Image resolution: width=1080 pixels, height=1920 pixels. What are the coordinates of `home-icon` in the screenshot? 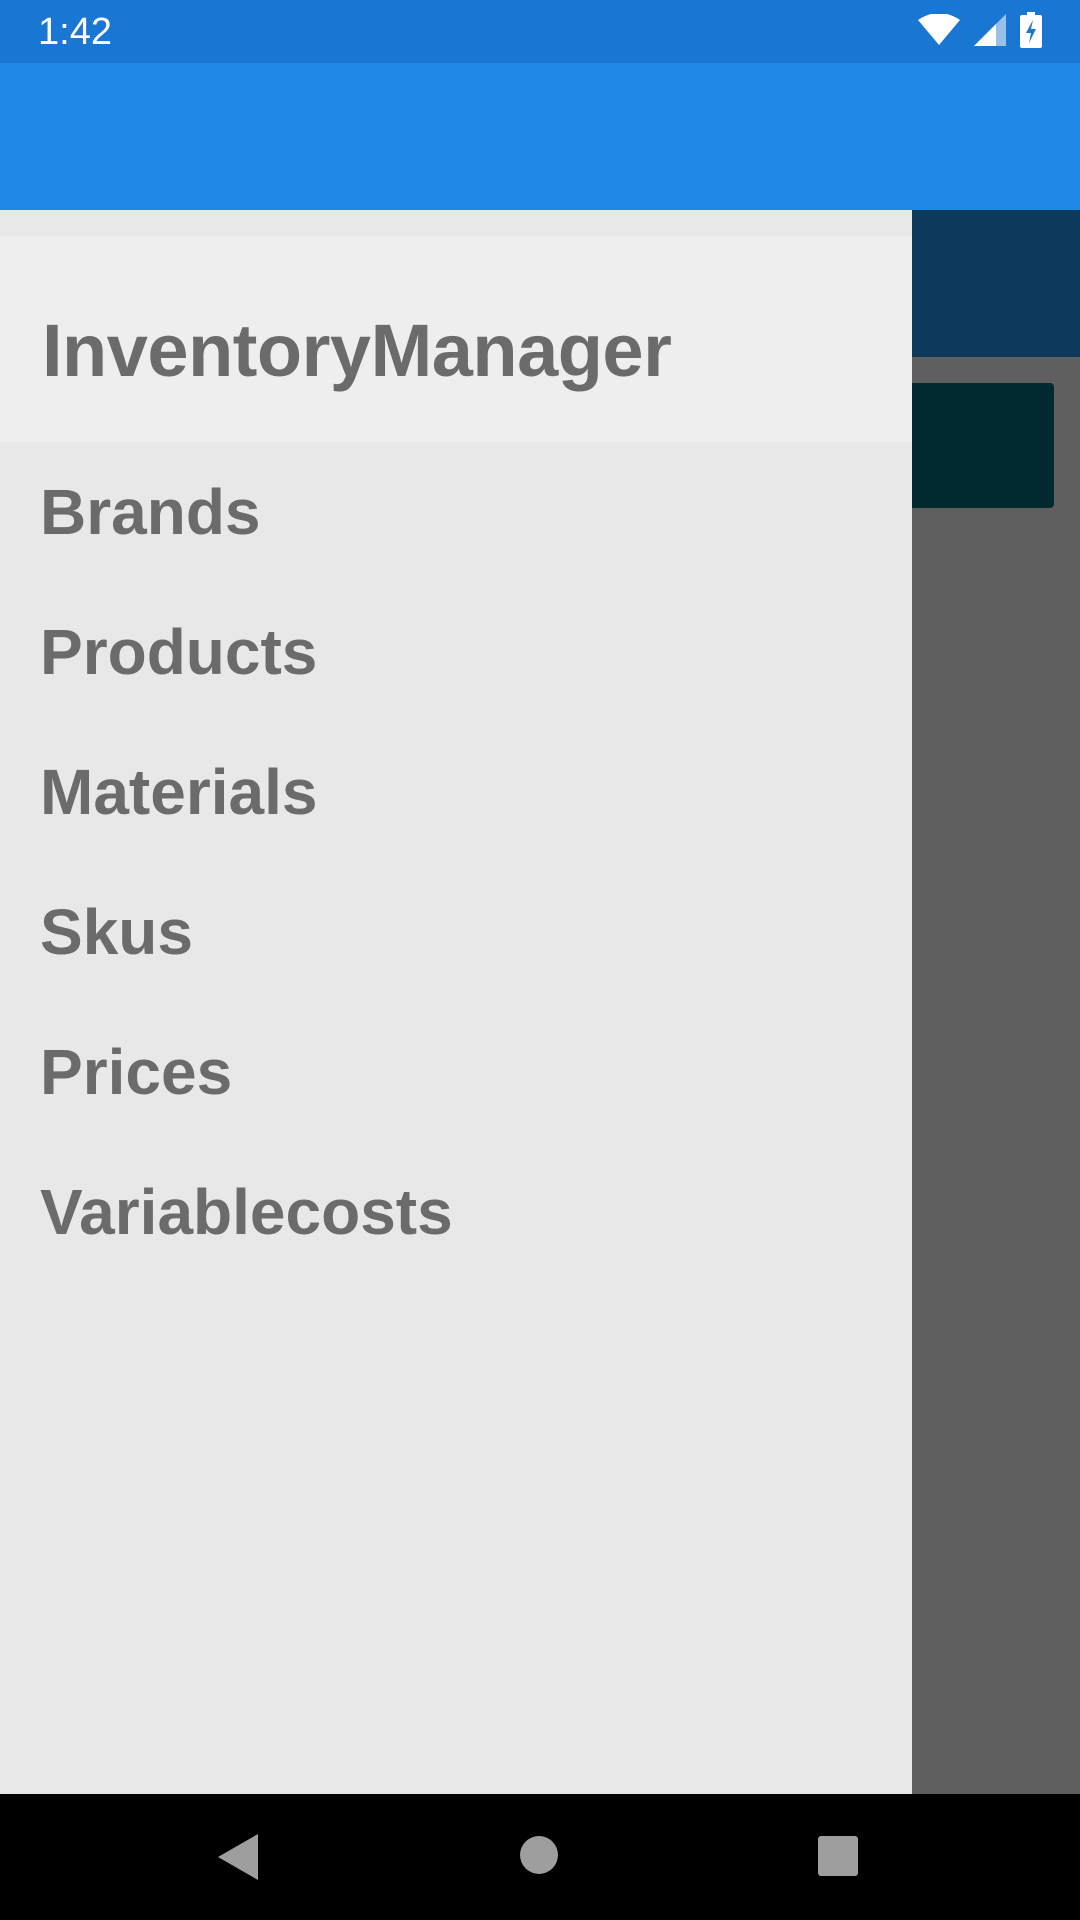 It's located at (539, 1855).